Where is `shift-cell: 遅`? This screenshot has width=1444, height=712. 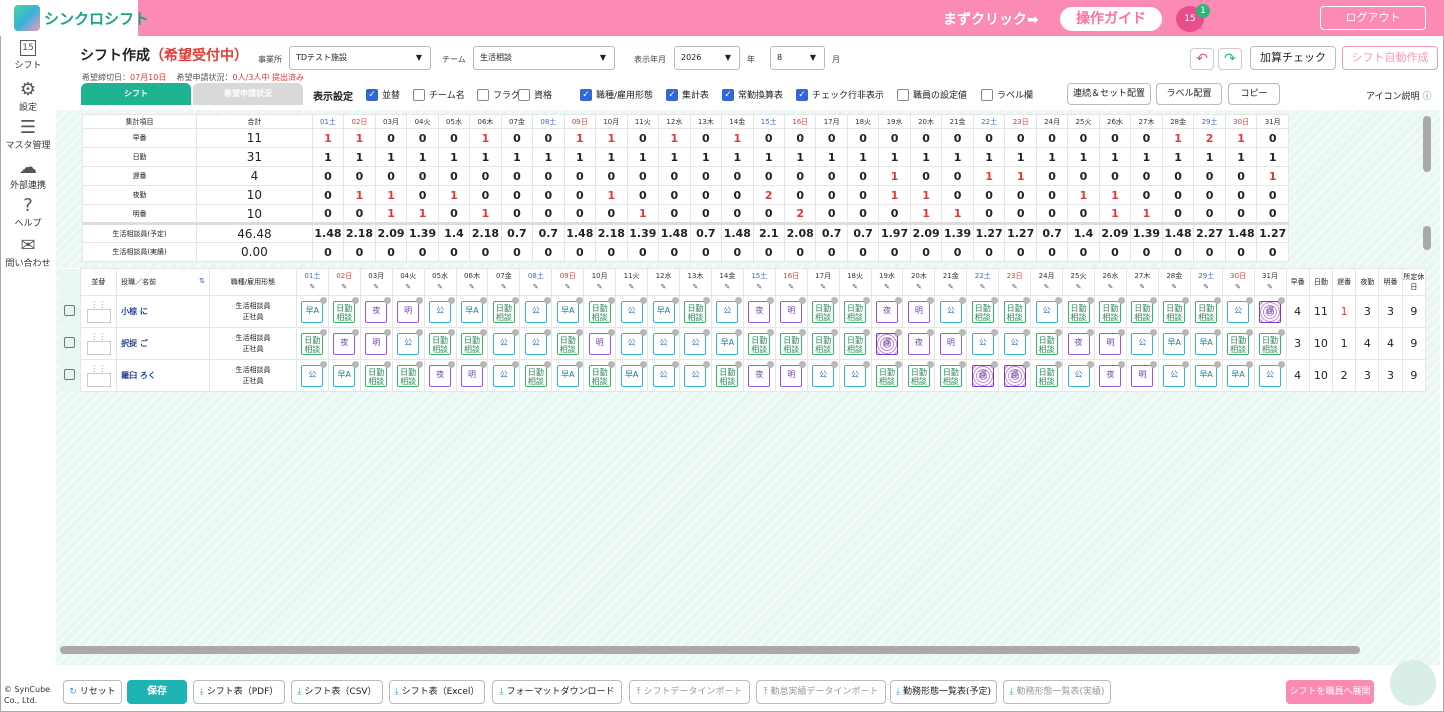
shift-cell: 遅 is located at coordinates (887, 343).